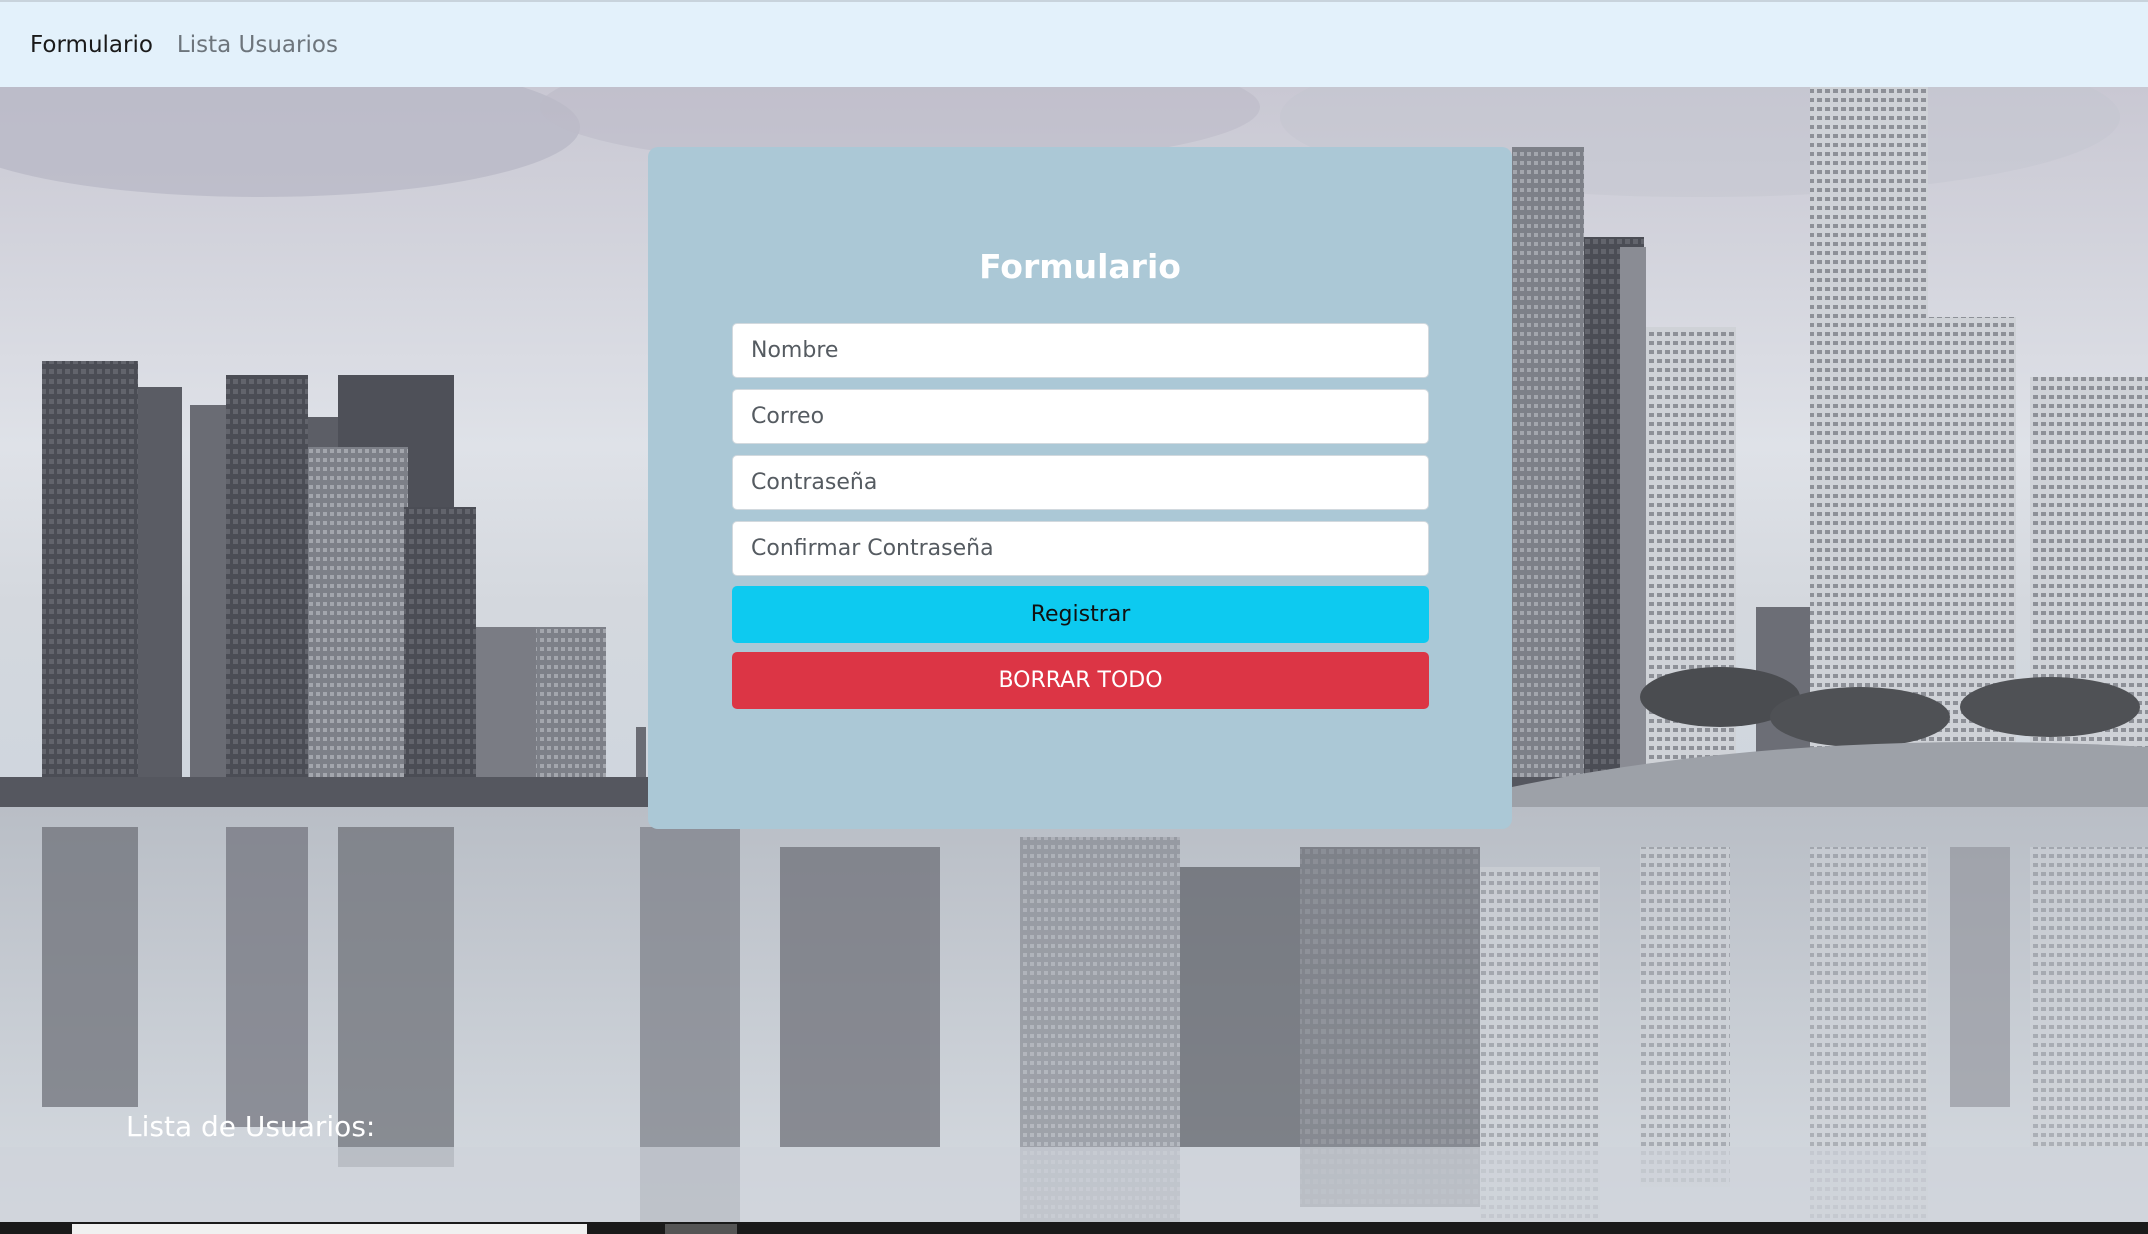 The image size is (2148, 1234). Describe the element at coordinates (1080, 548) in the screenshot. I see `confirmar-contrasena-input` at that location.